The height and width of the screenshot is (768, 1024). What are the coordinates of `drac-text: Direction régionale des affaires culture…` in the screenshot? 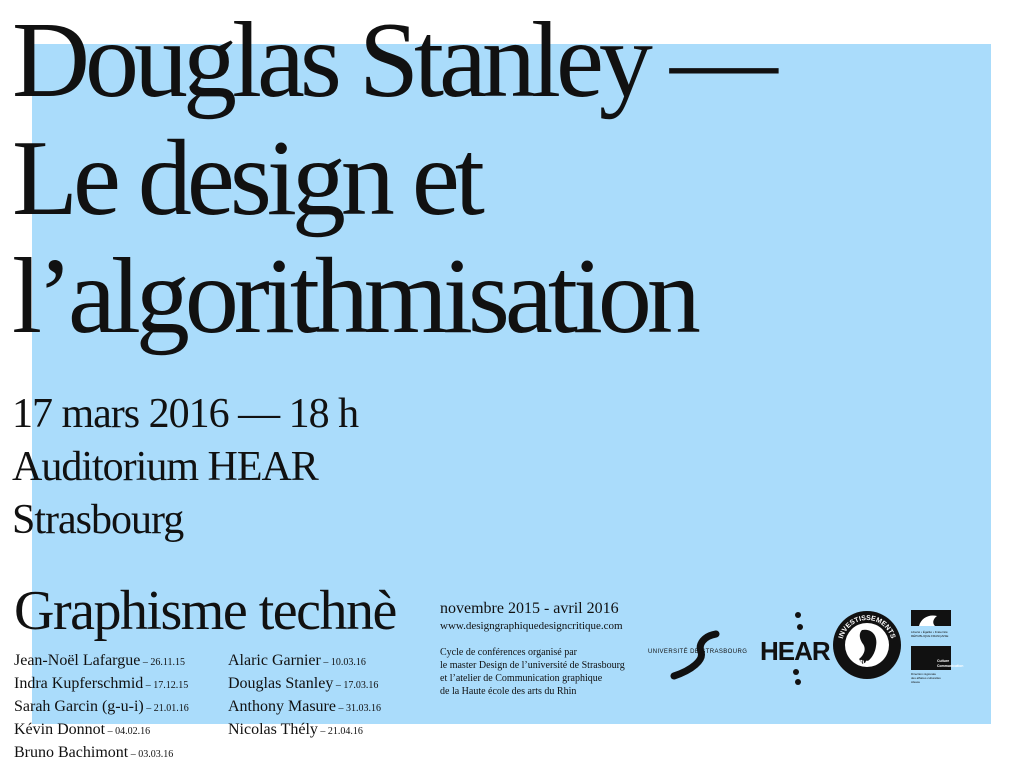 It's located at (926, 678).